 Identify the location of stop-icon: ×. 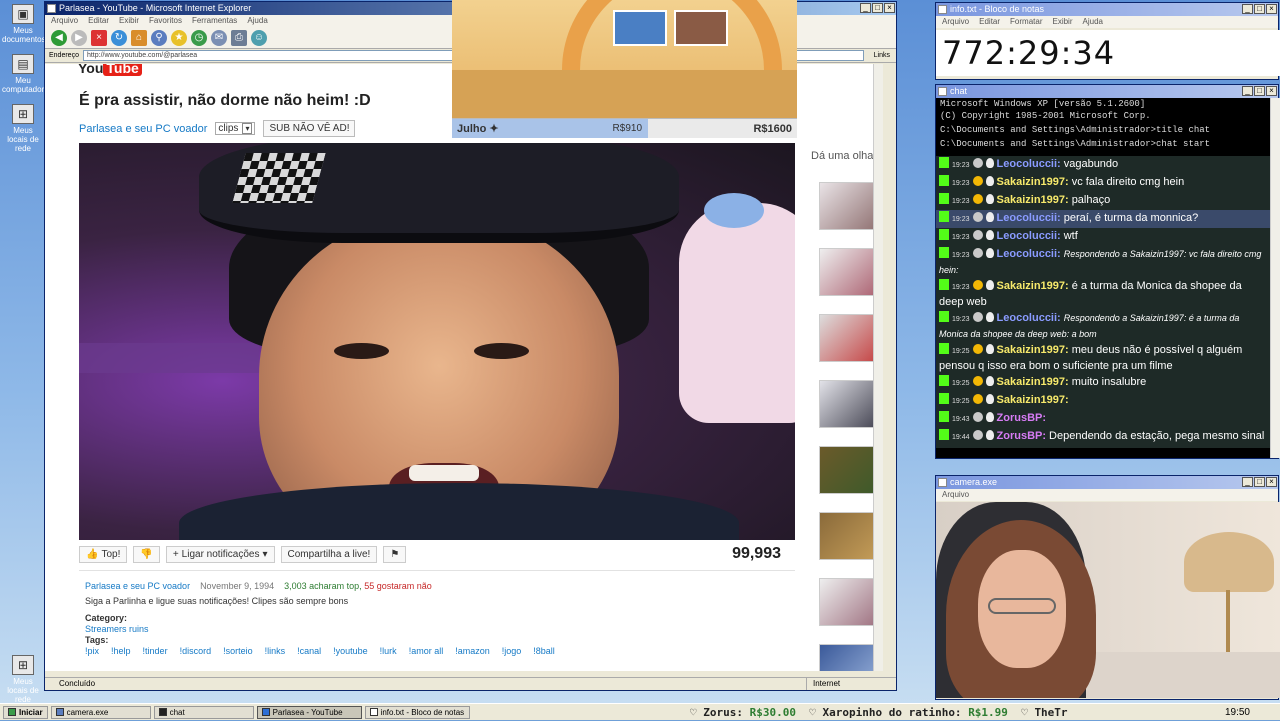
(99, 37).